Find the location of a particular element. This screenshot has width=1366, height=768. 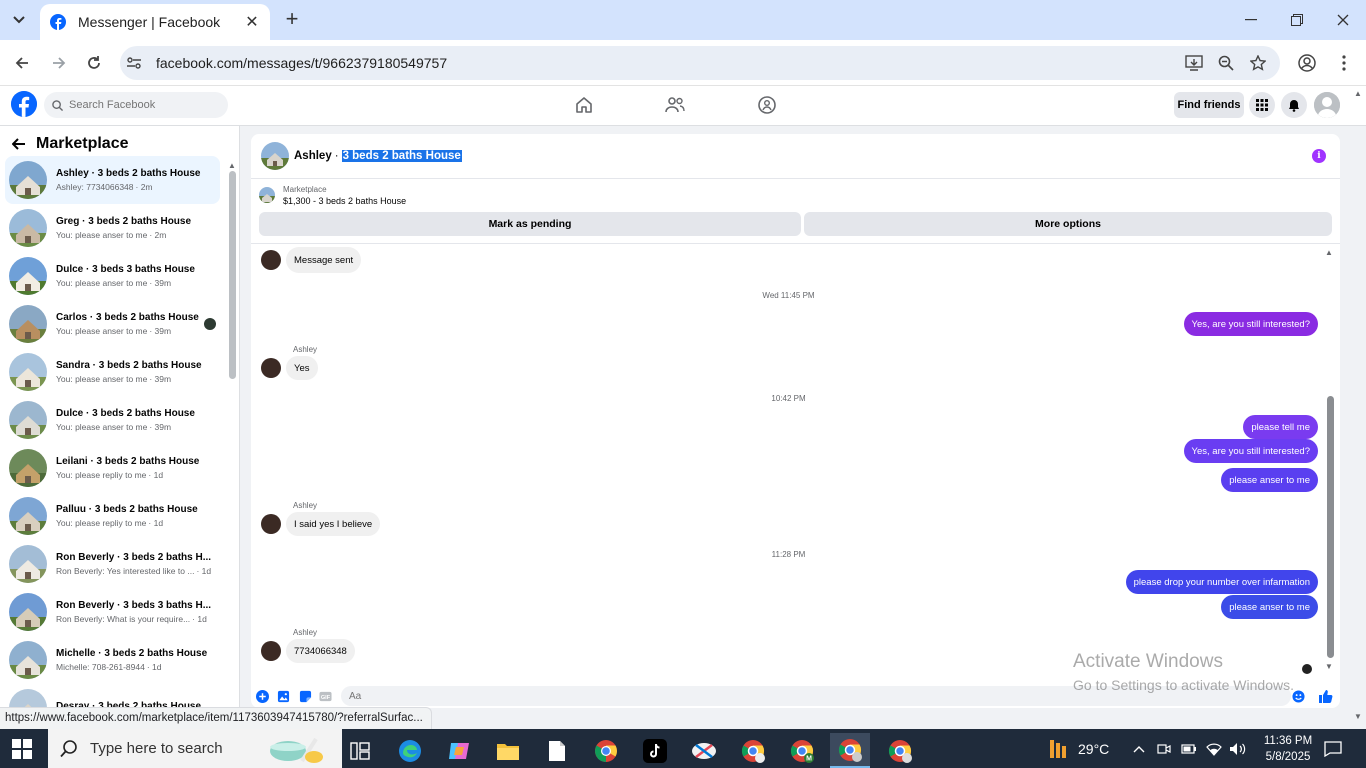

facebook-search-input is located at coordinates (144, 105).